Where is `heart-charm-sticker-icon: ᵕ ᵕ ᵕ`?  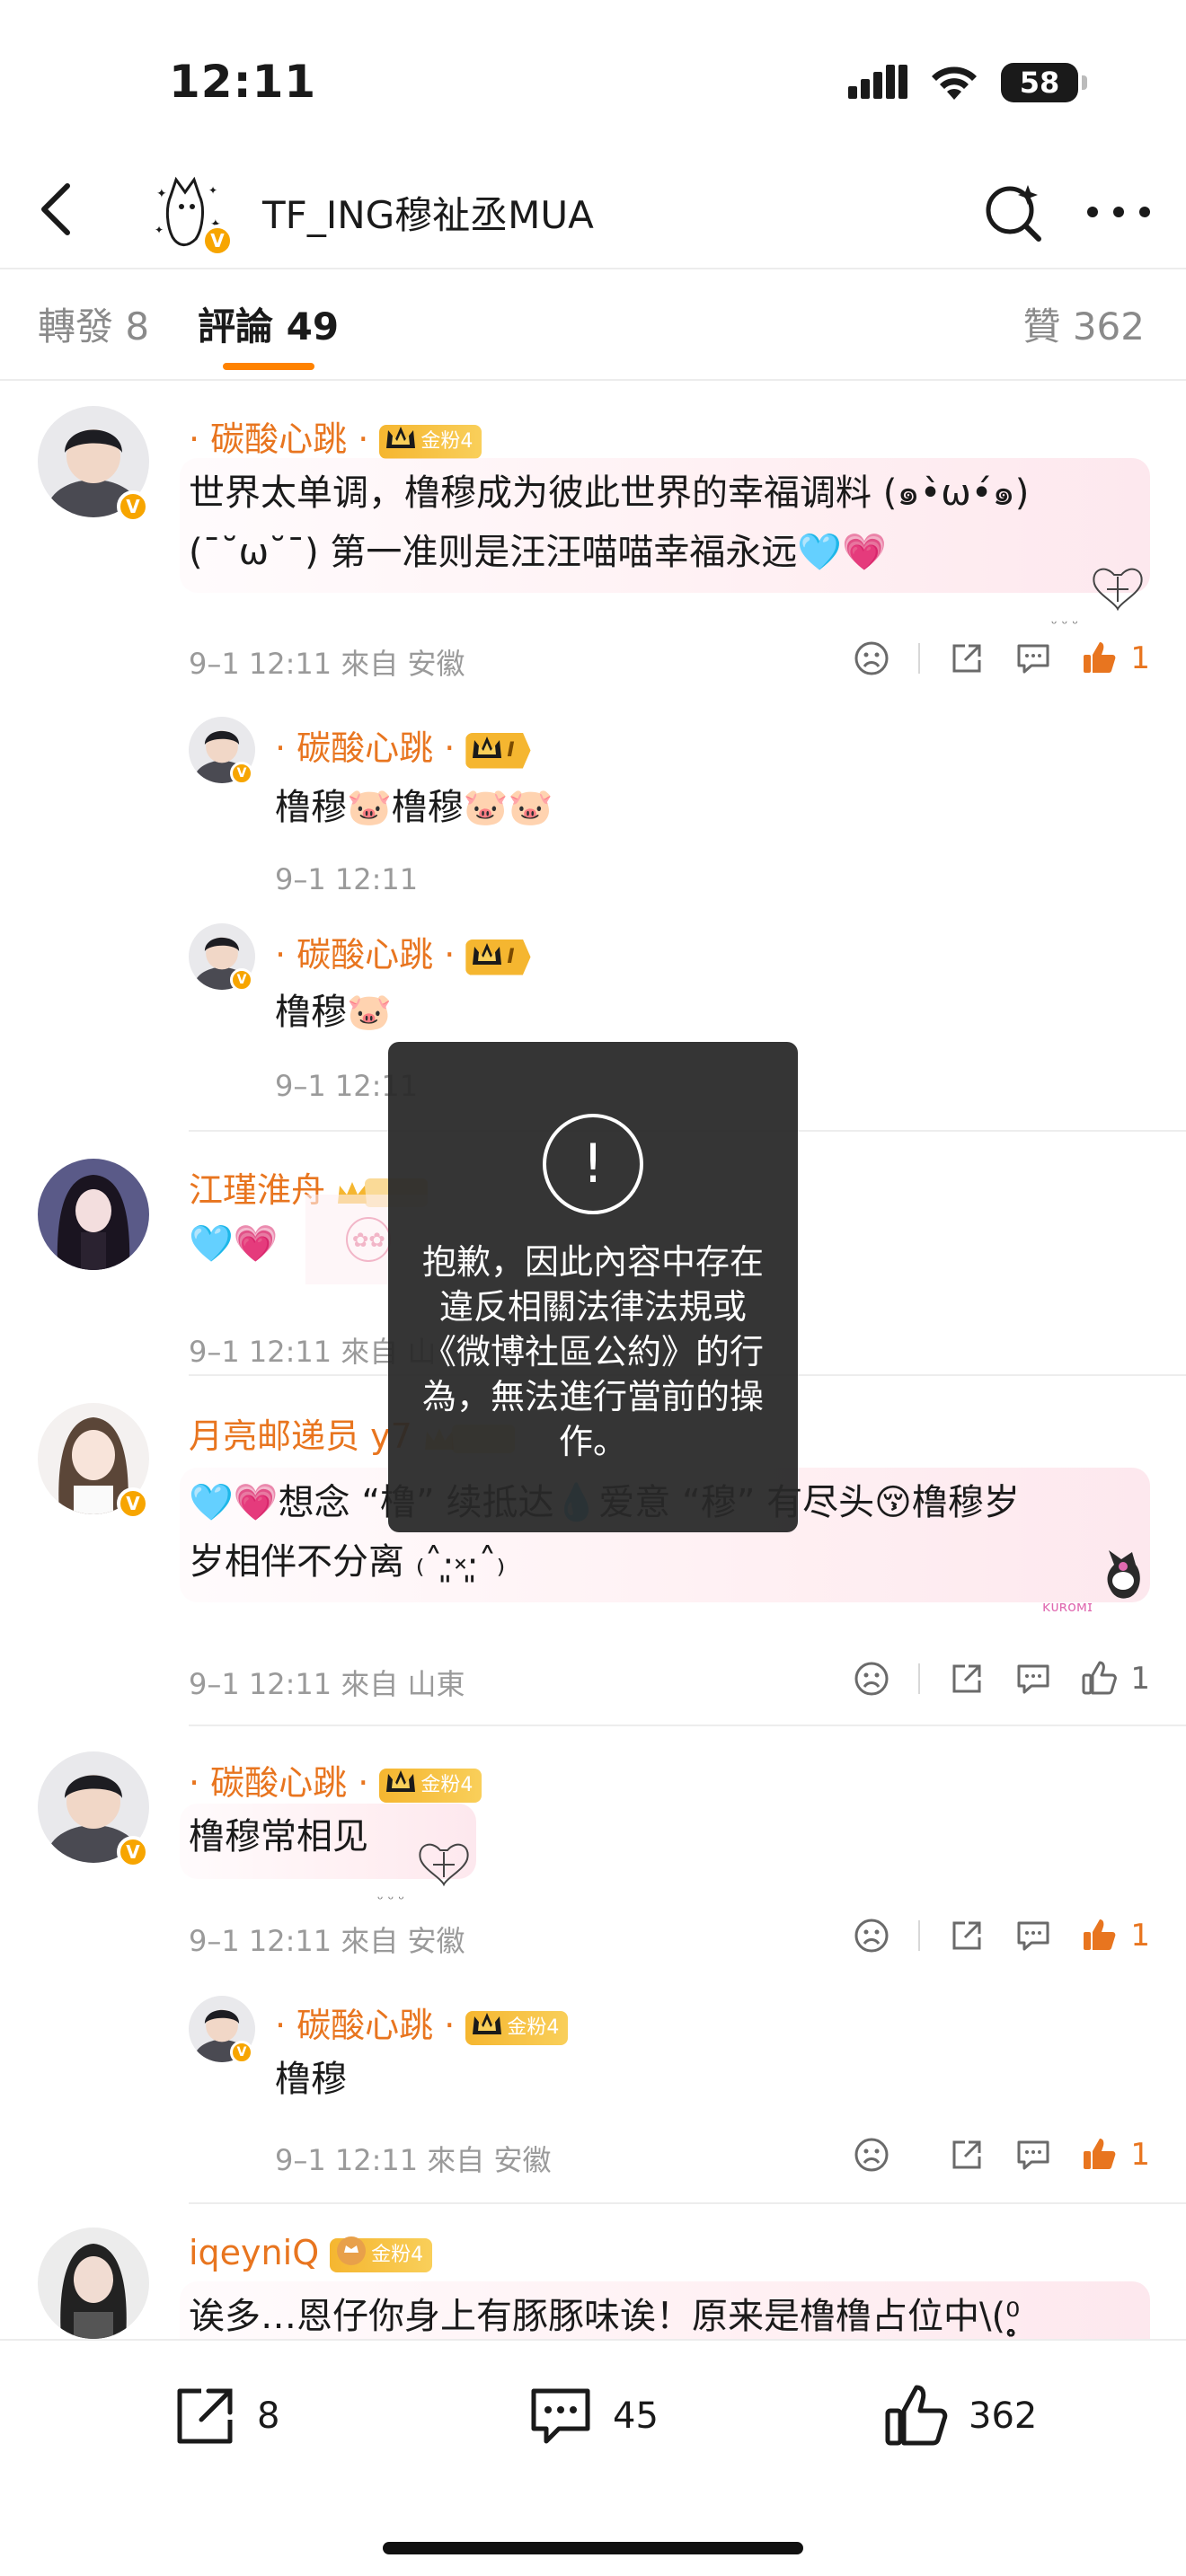 heart-charm-sticker-icon: ᵕ ᵕ ᵕ is located at coordinates (1097, 600).